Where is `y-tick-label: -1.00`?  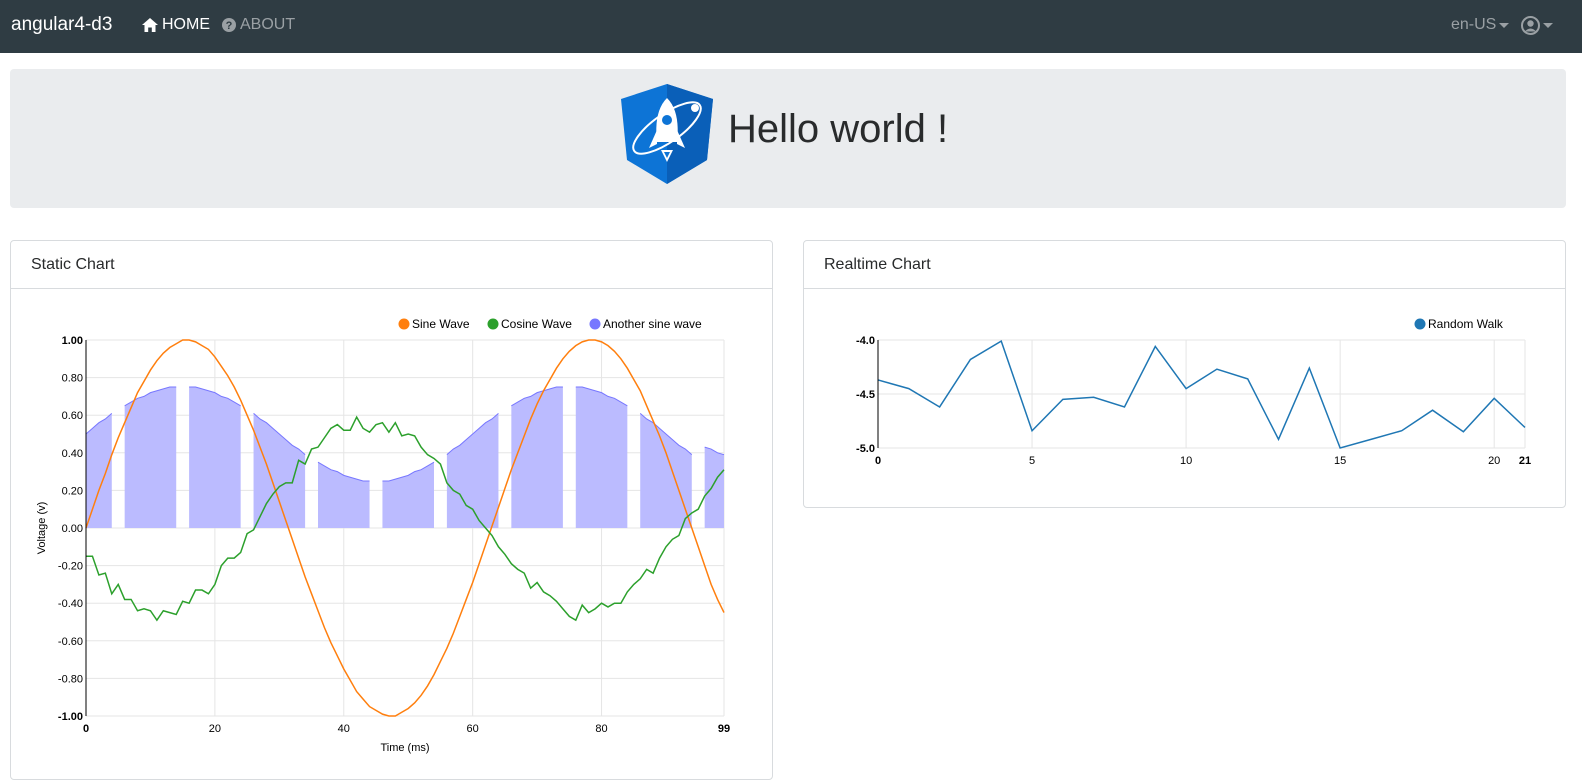
y-tick-label: -1.00 is located at coordinates (70, 717).